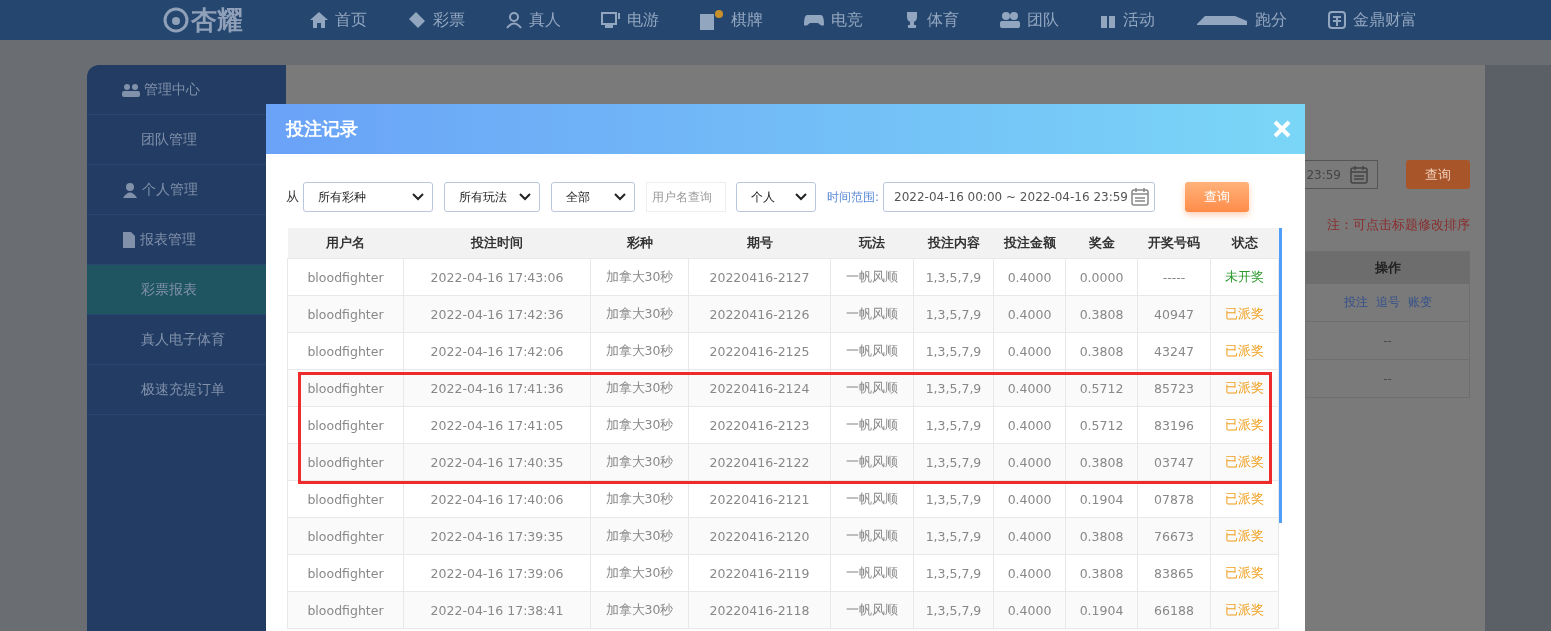  Describe the element at coordinates (1101, 610) in the screenshot. I see `table-cell: 0.1904` at that location.